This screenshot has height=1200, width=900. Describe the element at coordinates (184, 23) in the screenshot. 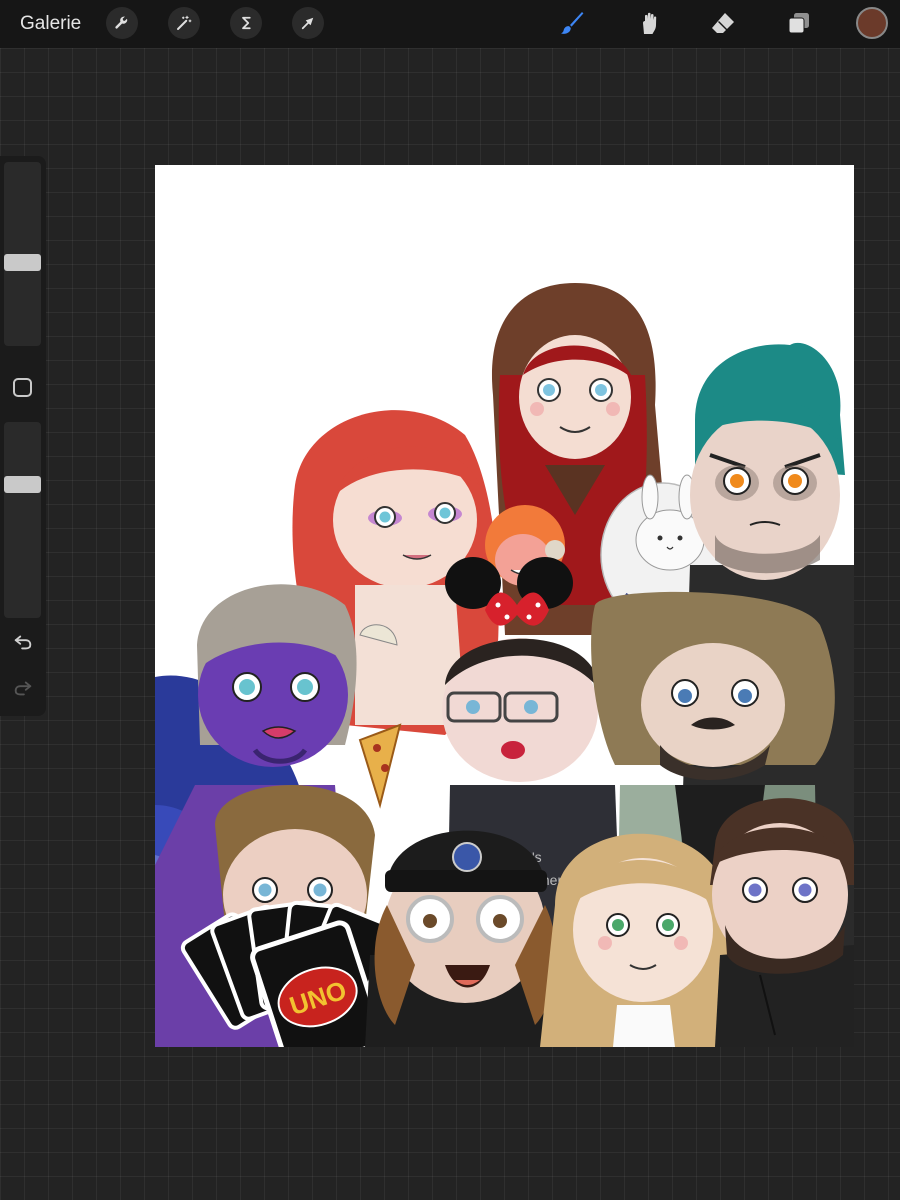

I see `magic-wand-icon` at that location.